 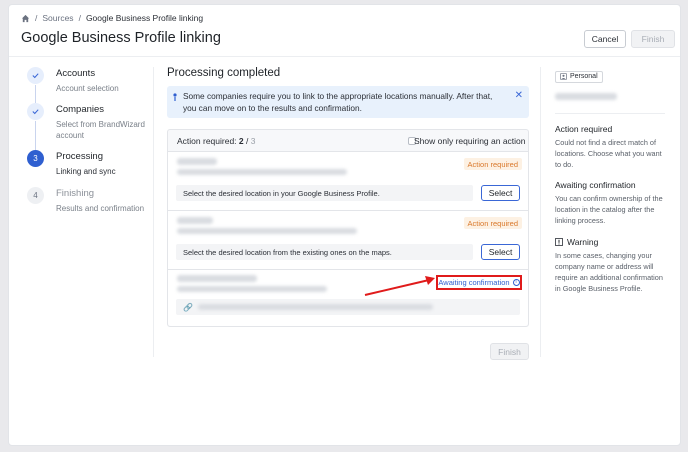 What do you see at coordinates (35, 158) in the screenshot?
I see `step-number: 3` at bounding box center [35, 158].